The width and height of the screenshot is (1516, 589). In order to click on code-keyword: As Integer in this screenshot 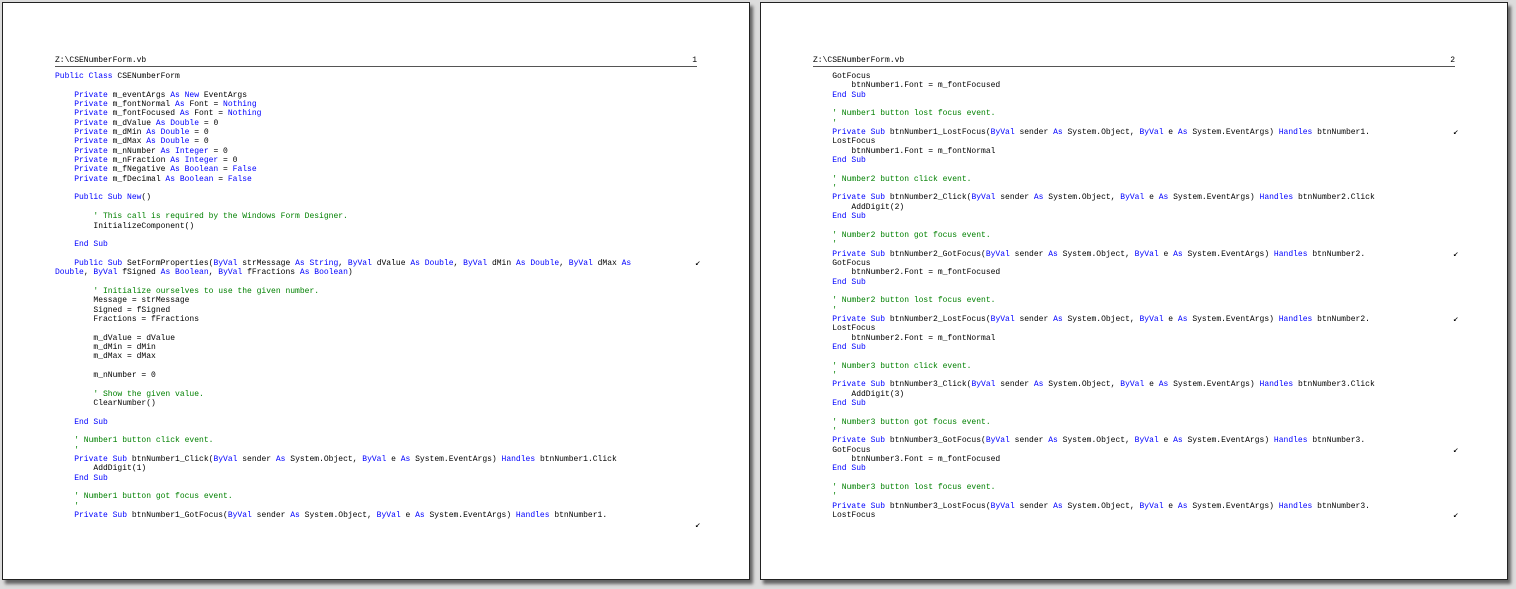, I will do `click(187, 151)`.